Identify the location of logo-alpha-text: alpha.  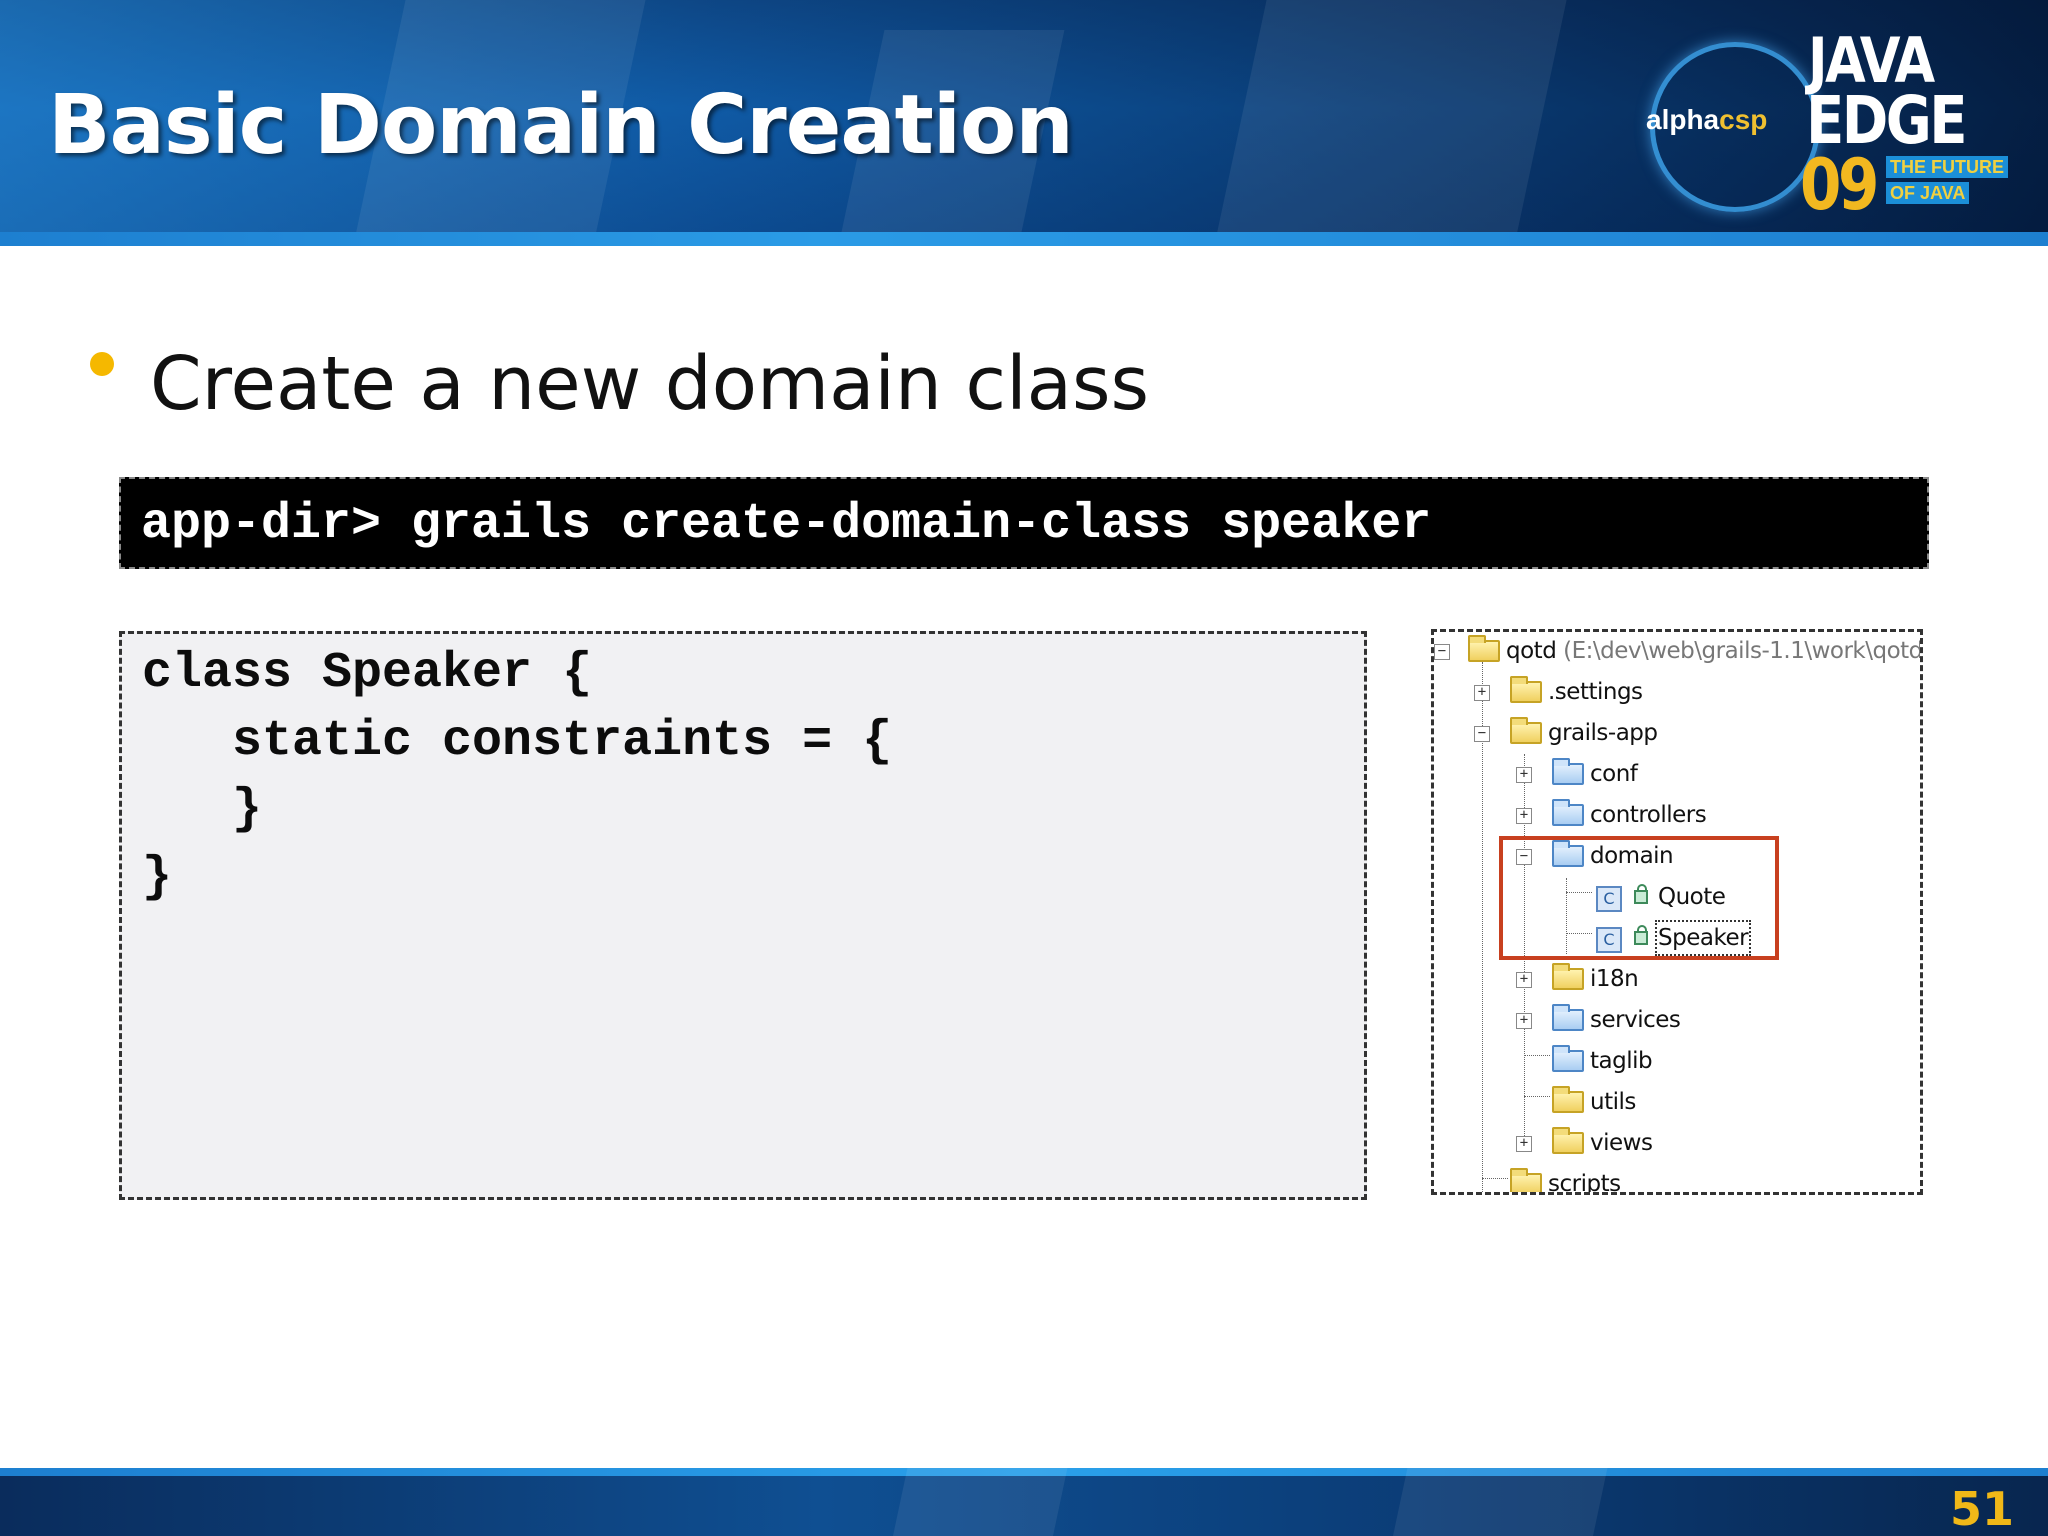
(1683, 119).